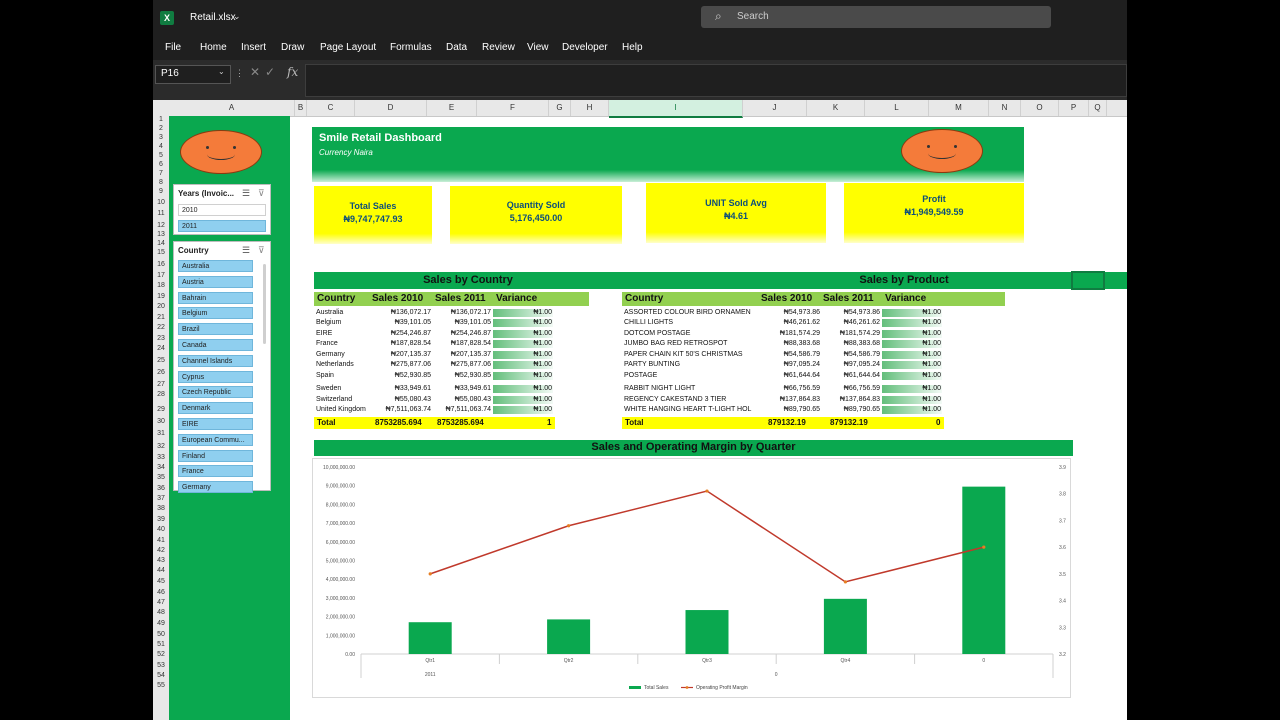 This screenshot has height=720, width=1280. I want to click on row-number: 32, so click(161, 446).